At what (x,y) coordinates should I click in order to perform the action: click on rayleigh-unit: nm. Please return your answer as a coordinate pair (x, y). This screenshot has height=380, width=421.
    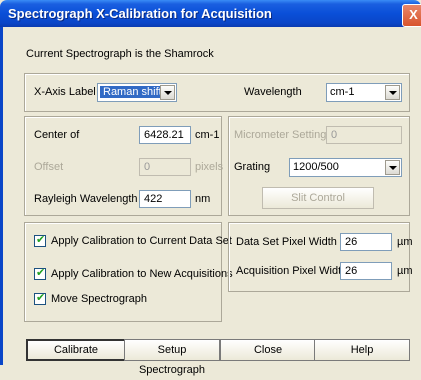
    Looking at the image, I should click on (203, 199).